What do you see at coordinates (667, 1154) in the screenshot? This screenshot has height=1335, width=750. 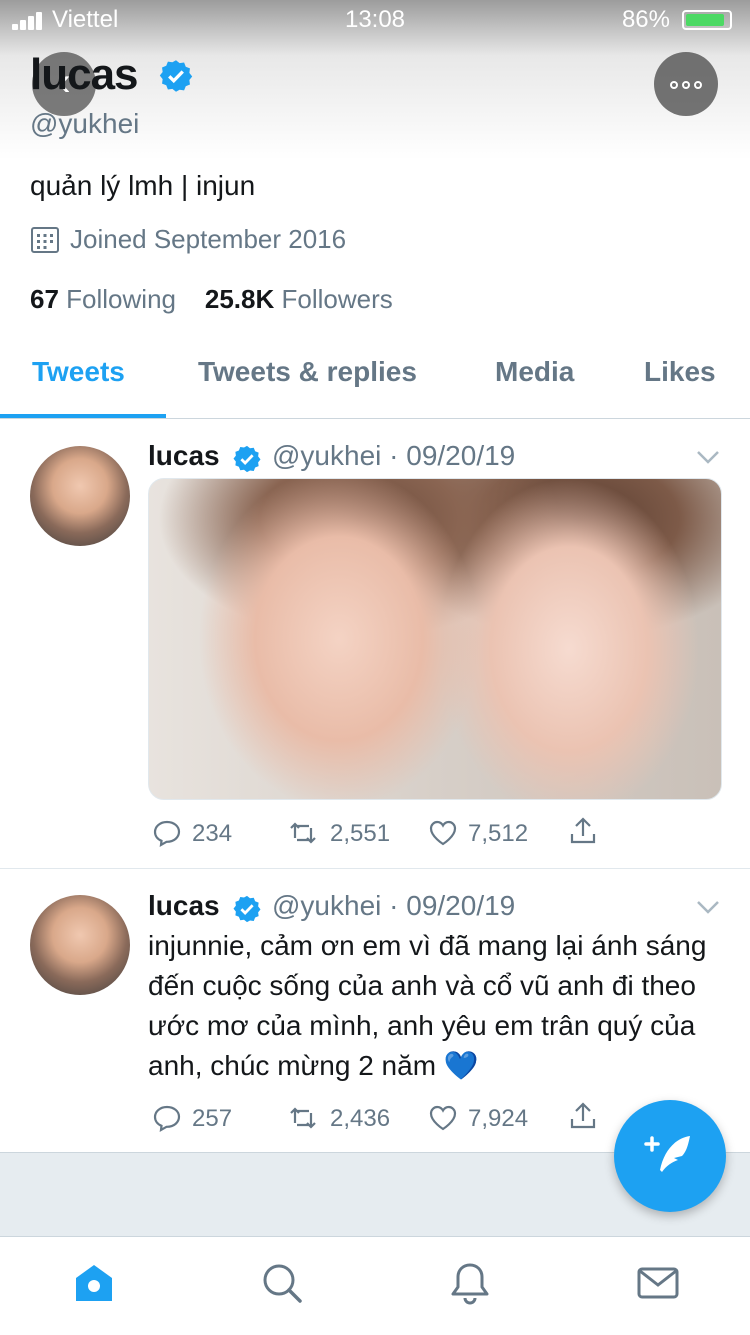 I see `compose-icon` at bounding box center [667, 1154].